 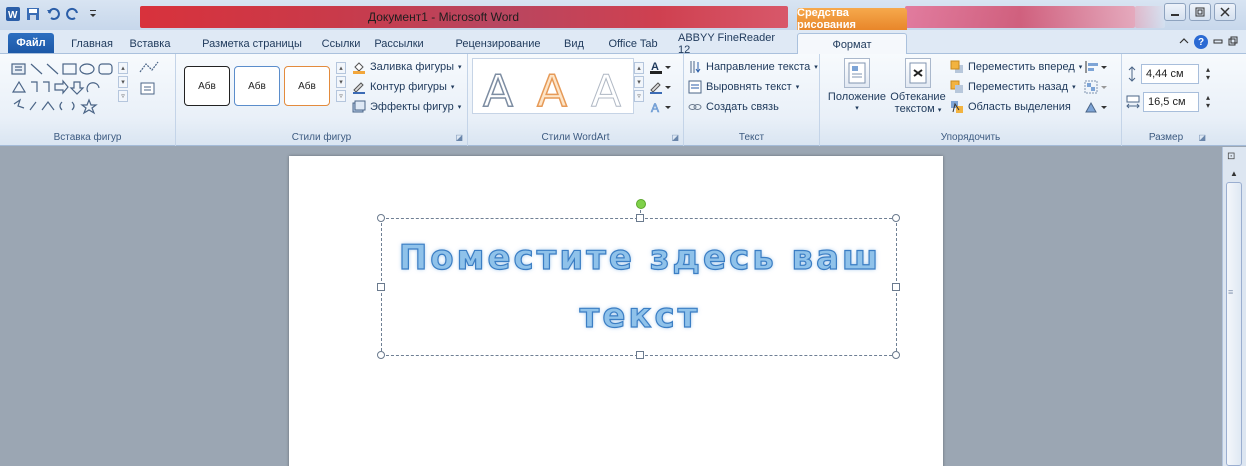 What do you see at coordinates (1020, 17) in the screenshot?
I see `title-bar-highlight` at bounding box center [1020, 17].